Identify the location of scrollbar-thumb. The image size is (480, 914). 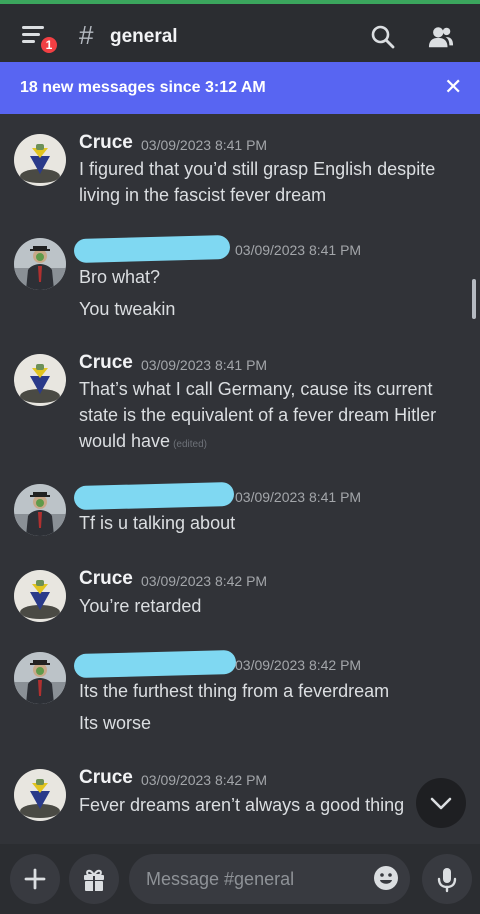
(474, 299).